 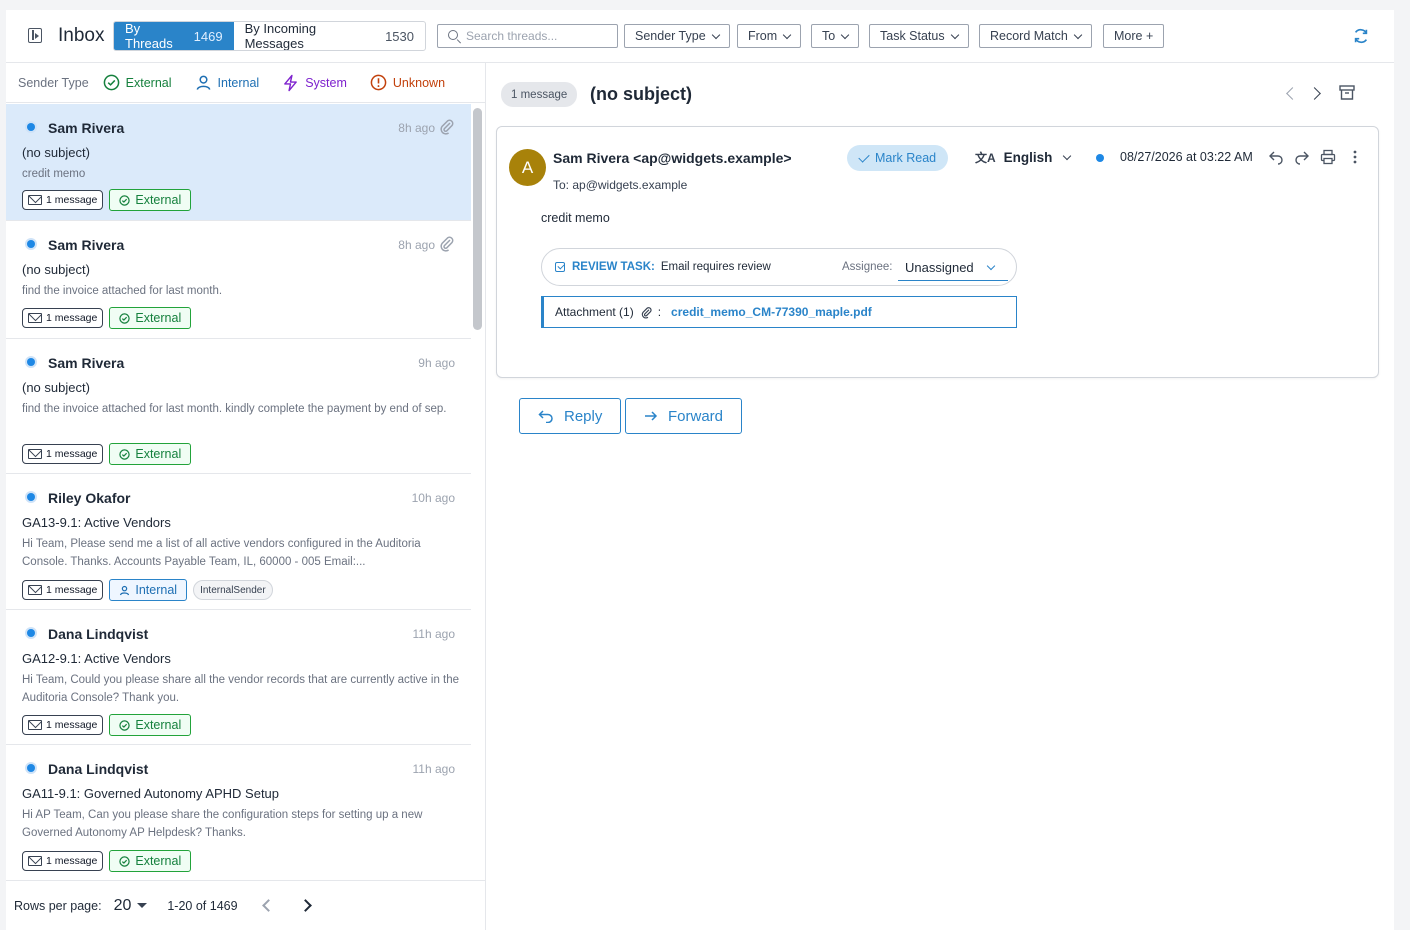 What do you see at coordinates (953, 268) in the screenshot?
I see `assignee-select: Unassigned` at bounding box center [953, 268].